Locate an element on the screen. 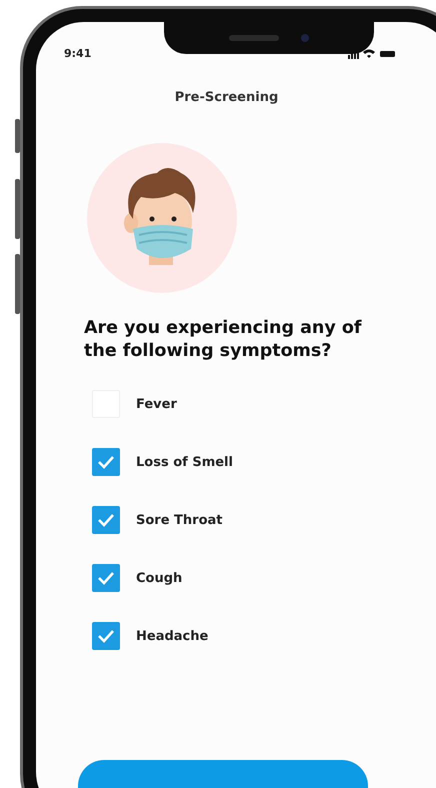  symptom-label: Fever is located at coordinates (156, 404).